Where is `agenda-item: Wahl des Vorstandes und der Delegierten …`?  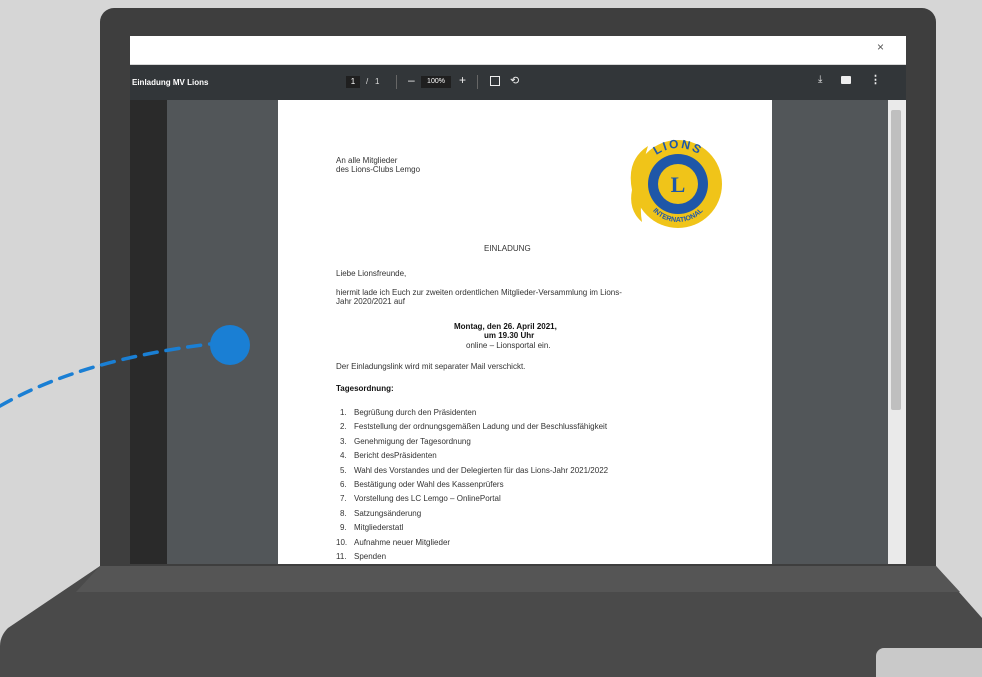
agenda-item: Wahl des Vorstandes und der Delegierten … is located at coordinates (481, 470).